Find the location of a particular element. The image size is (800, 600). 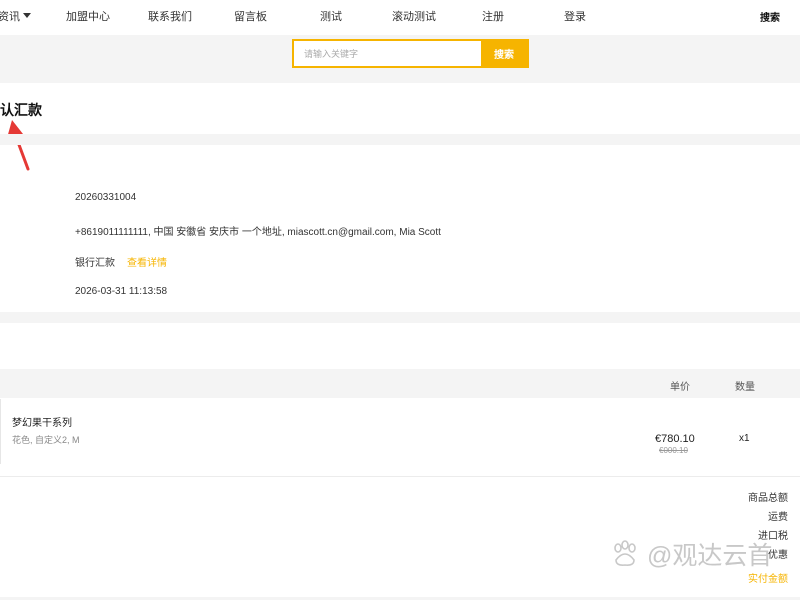

red-arrow-icon is located at coordinates (18, 145).